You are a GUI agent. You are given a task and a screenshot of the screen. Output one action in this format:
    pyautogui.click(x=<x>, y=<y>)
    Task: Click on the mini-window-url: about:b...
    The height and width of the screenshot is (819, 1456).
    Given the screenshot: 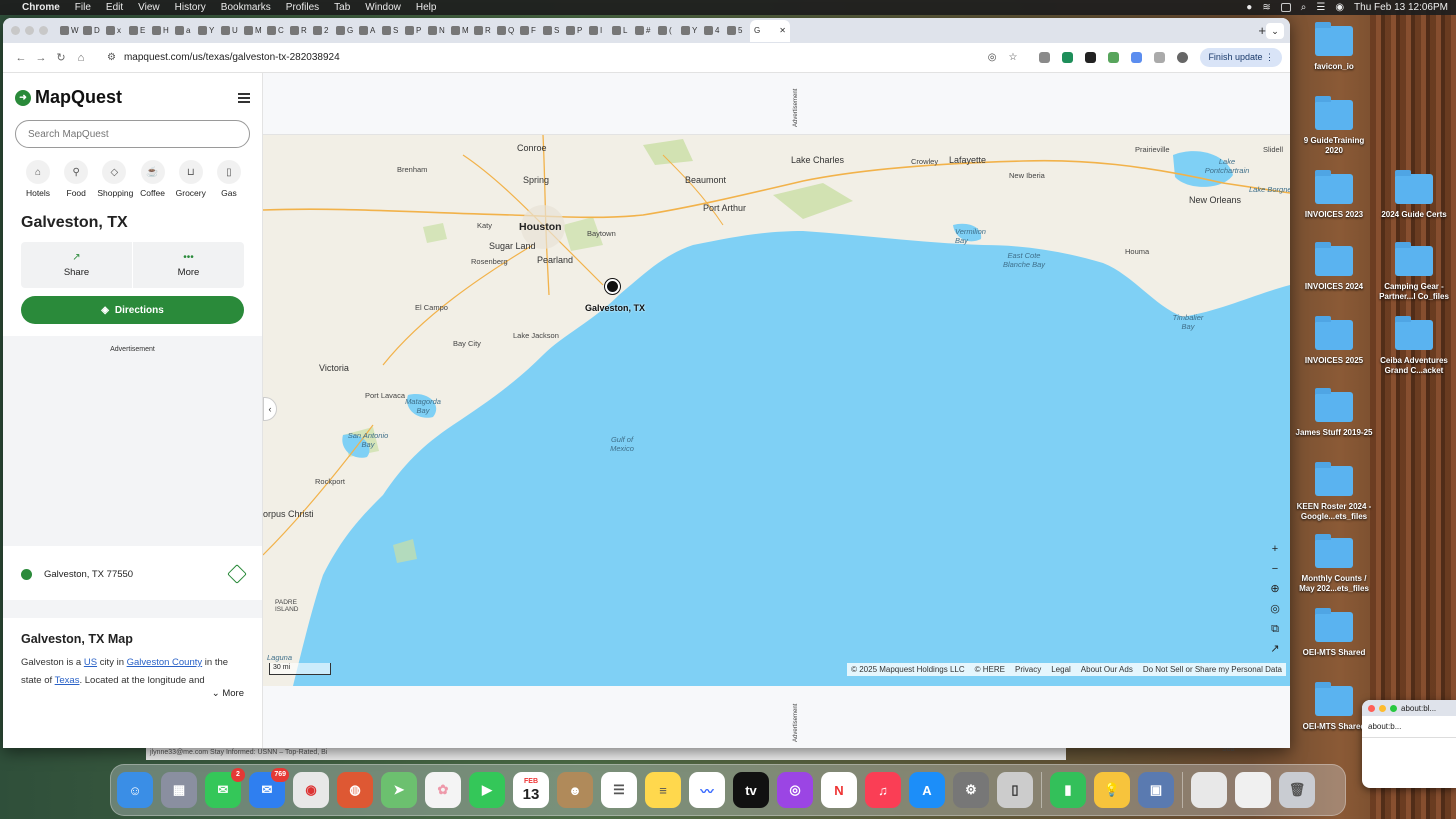 What is the action you would take?
    pyautogui.click(x=1409, y=727)
    